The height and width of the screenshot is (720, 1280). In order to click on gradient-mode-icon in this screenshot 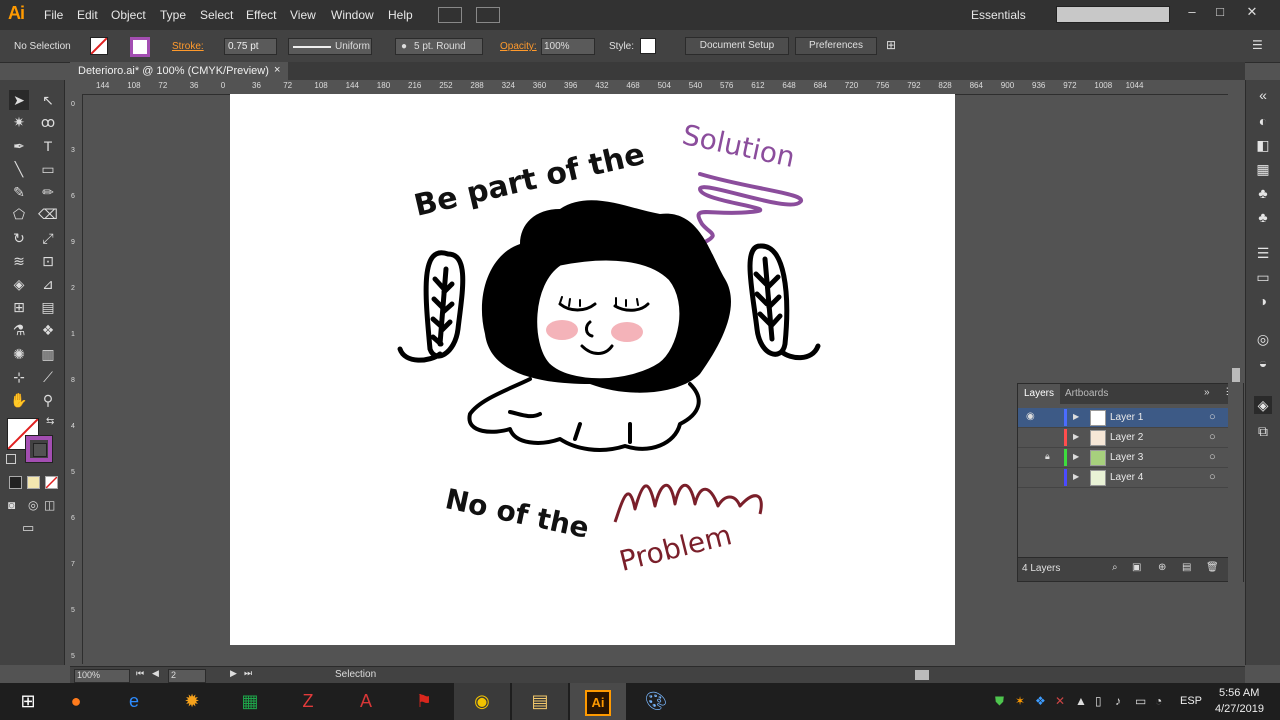, I will do `click(33, 482)`.